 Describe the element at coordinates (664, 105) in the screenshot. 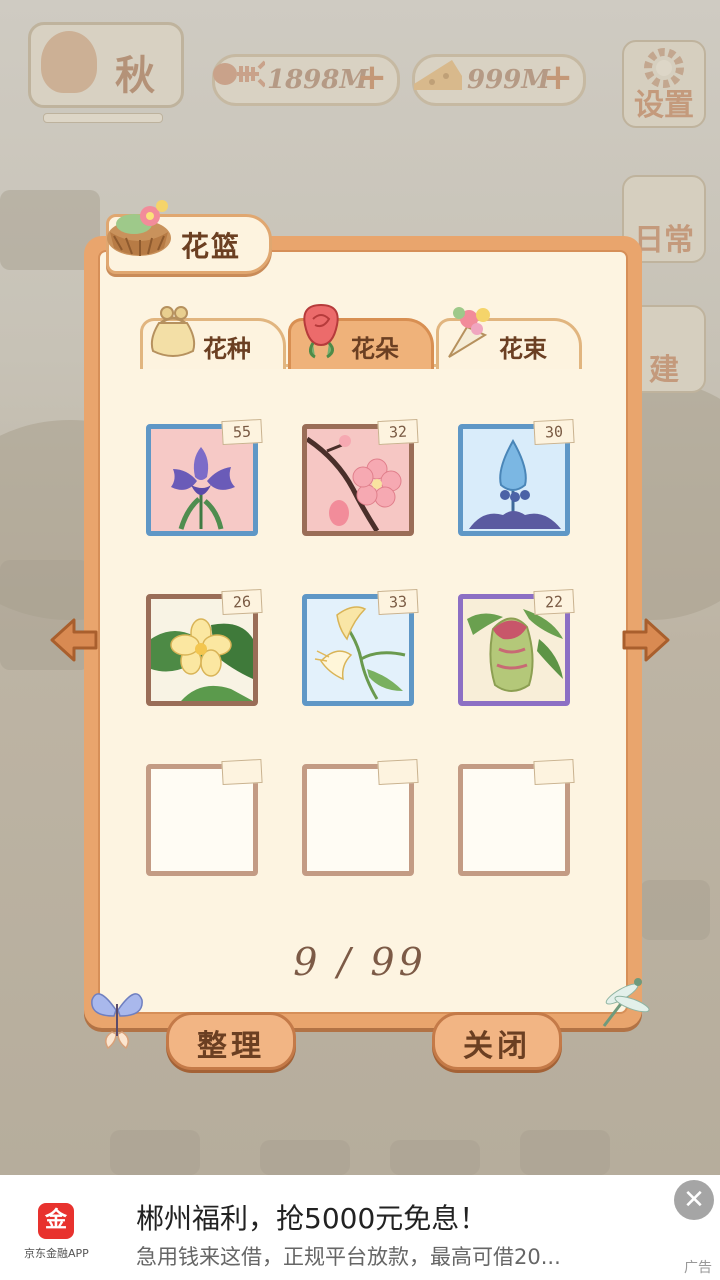

I see `settings-label: 设置` at that location.